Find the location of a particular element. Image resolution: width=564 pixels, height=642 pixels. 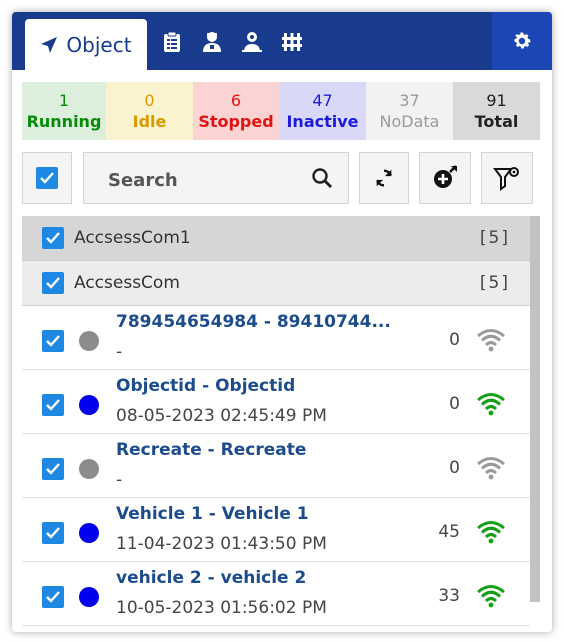

status-count: 0 is located at coordinates (149, 100).